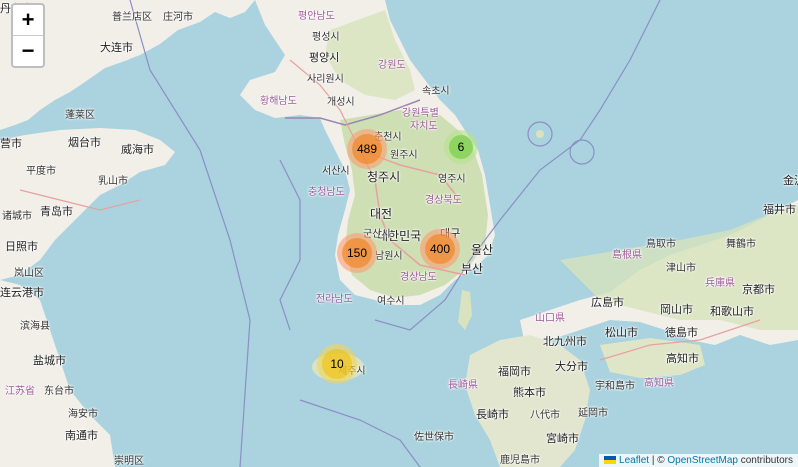 The image size is (798, 467). I want to click on cluster-marker-489: 489, so click(367, 149).